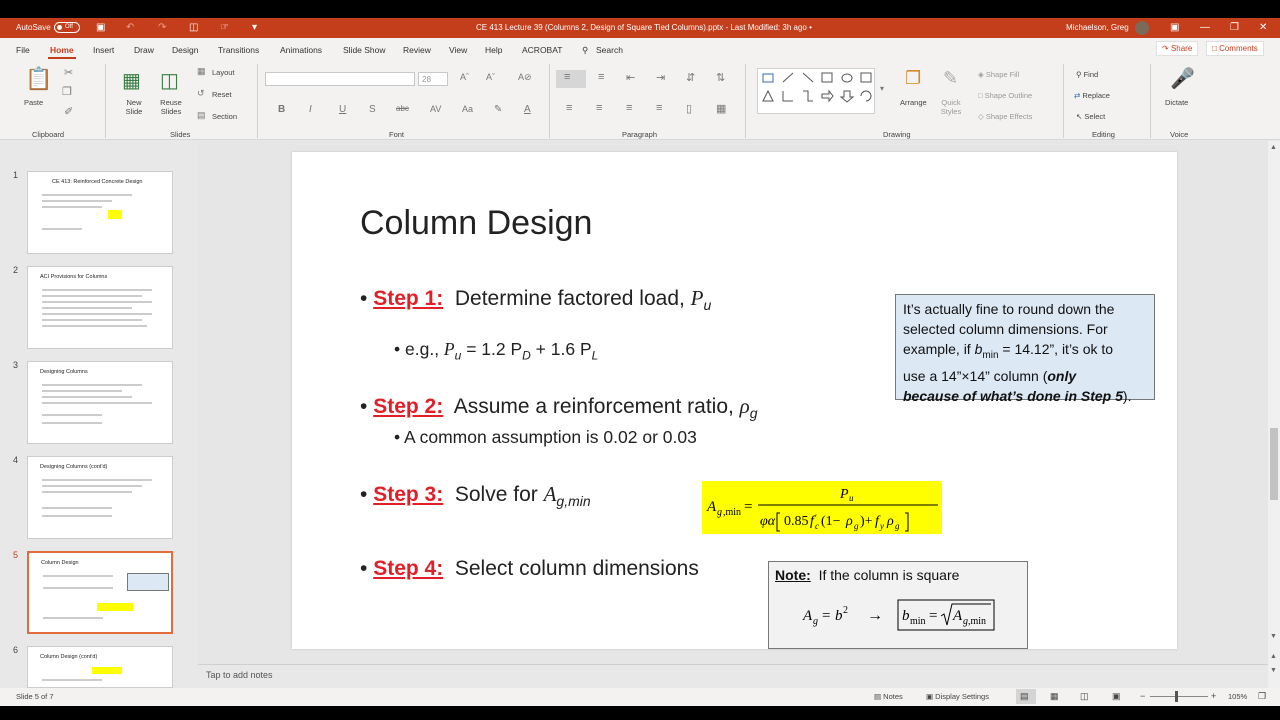 Image resolution: width=1280 pixels, height=720 pixels. Describe the element at coordinates (417, 50) in the screenshot. I see `tab-review: Review` at that location.